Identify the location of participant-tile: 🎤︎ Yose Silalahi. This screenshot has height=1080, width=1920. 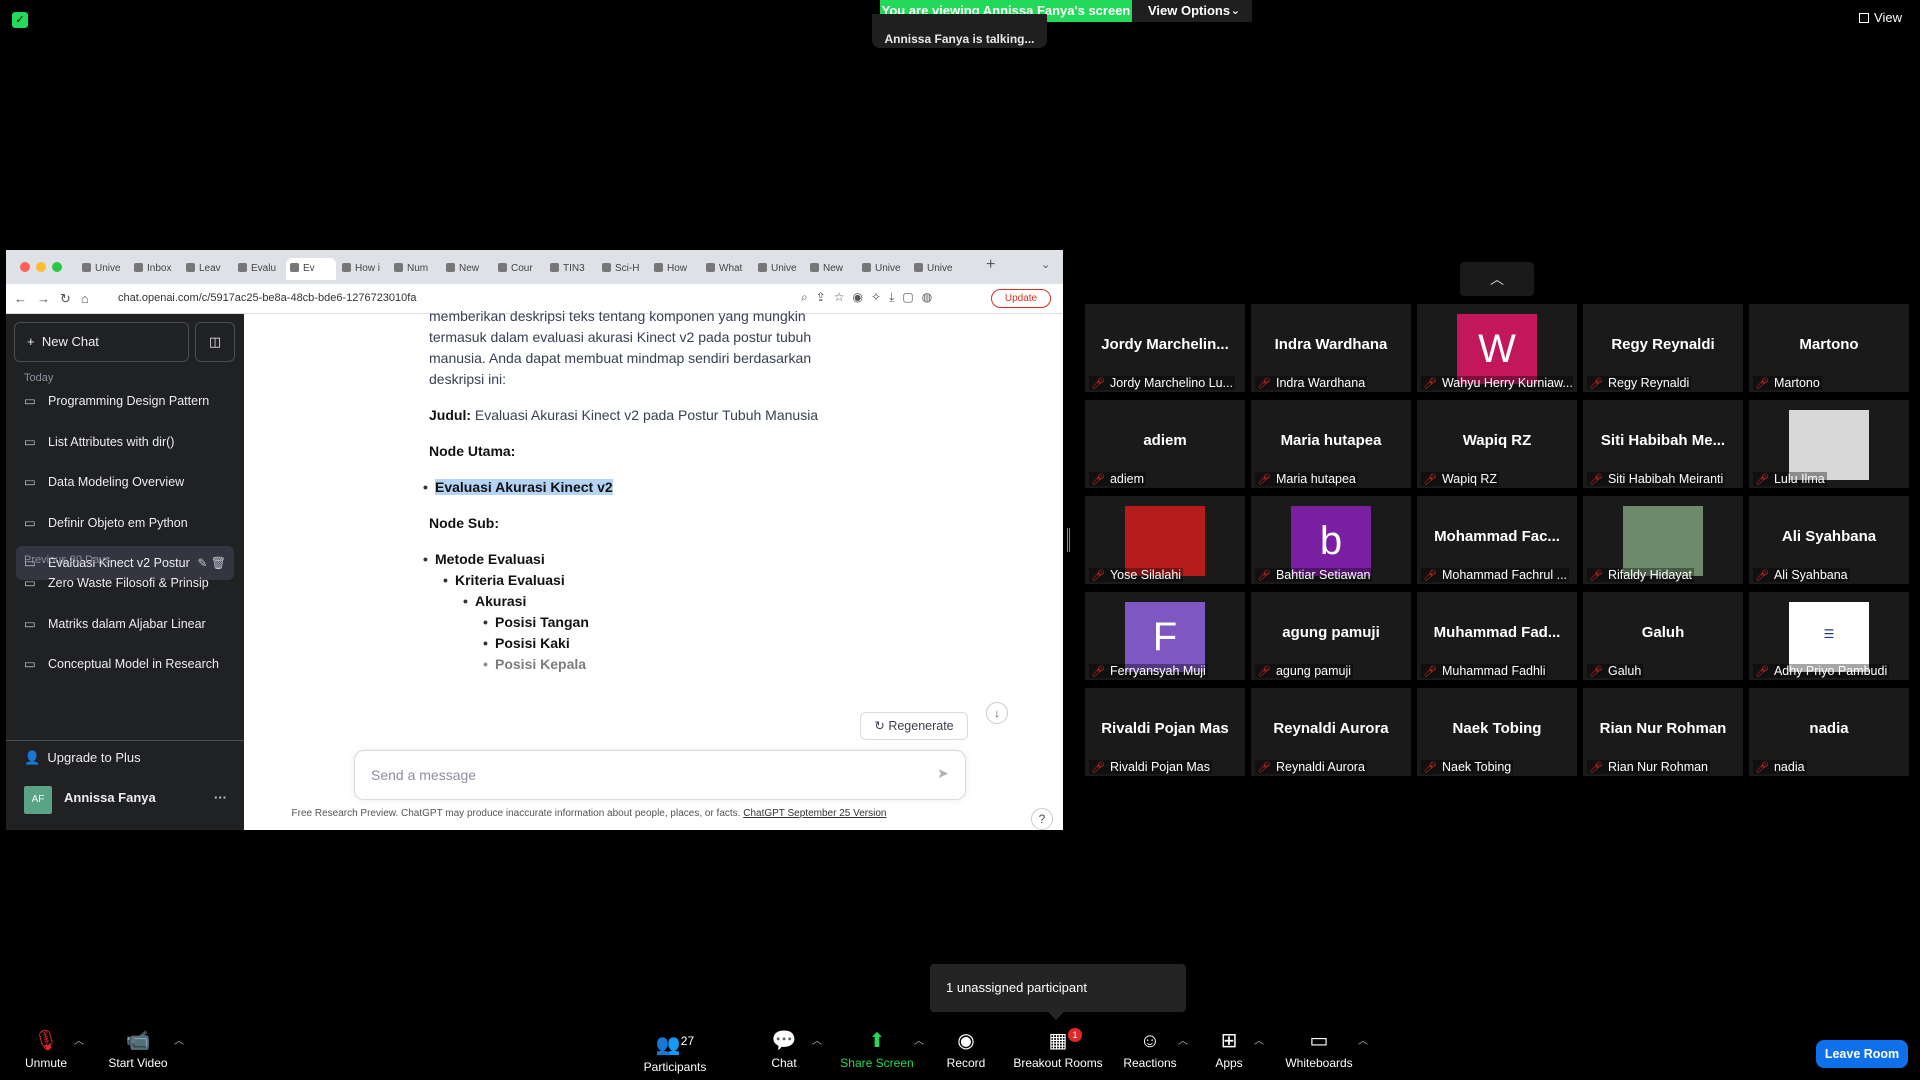
(1165, 540).